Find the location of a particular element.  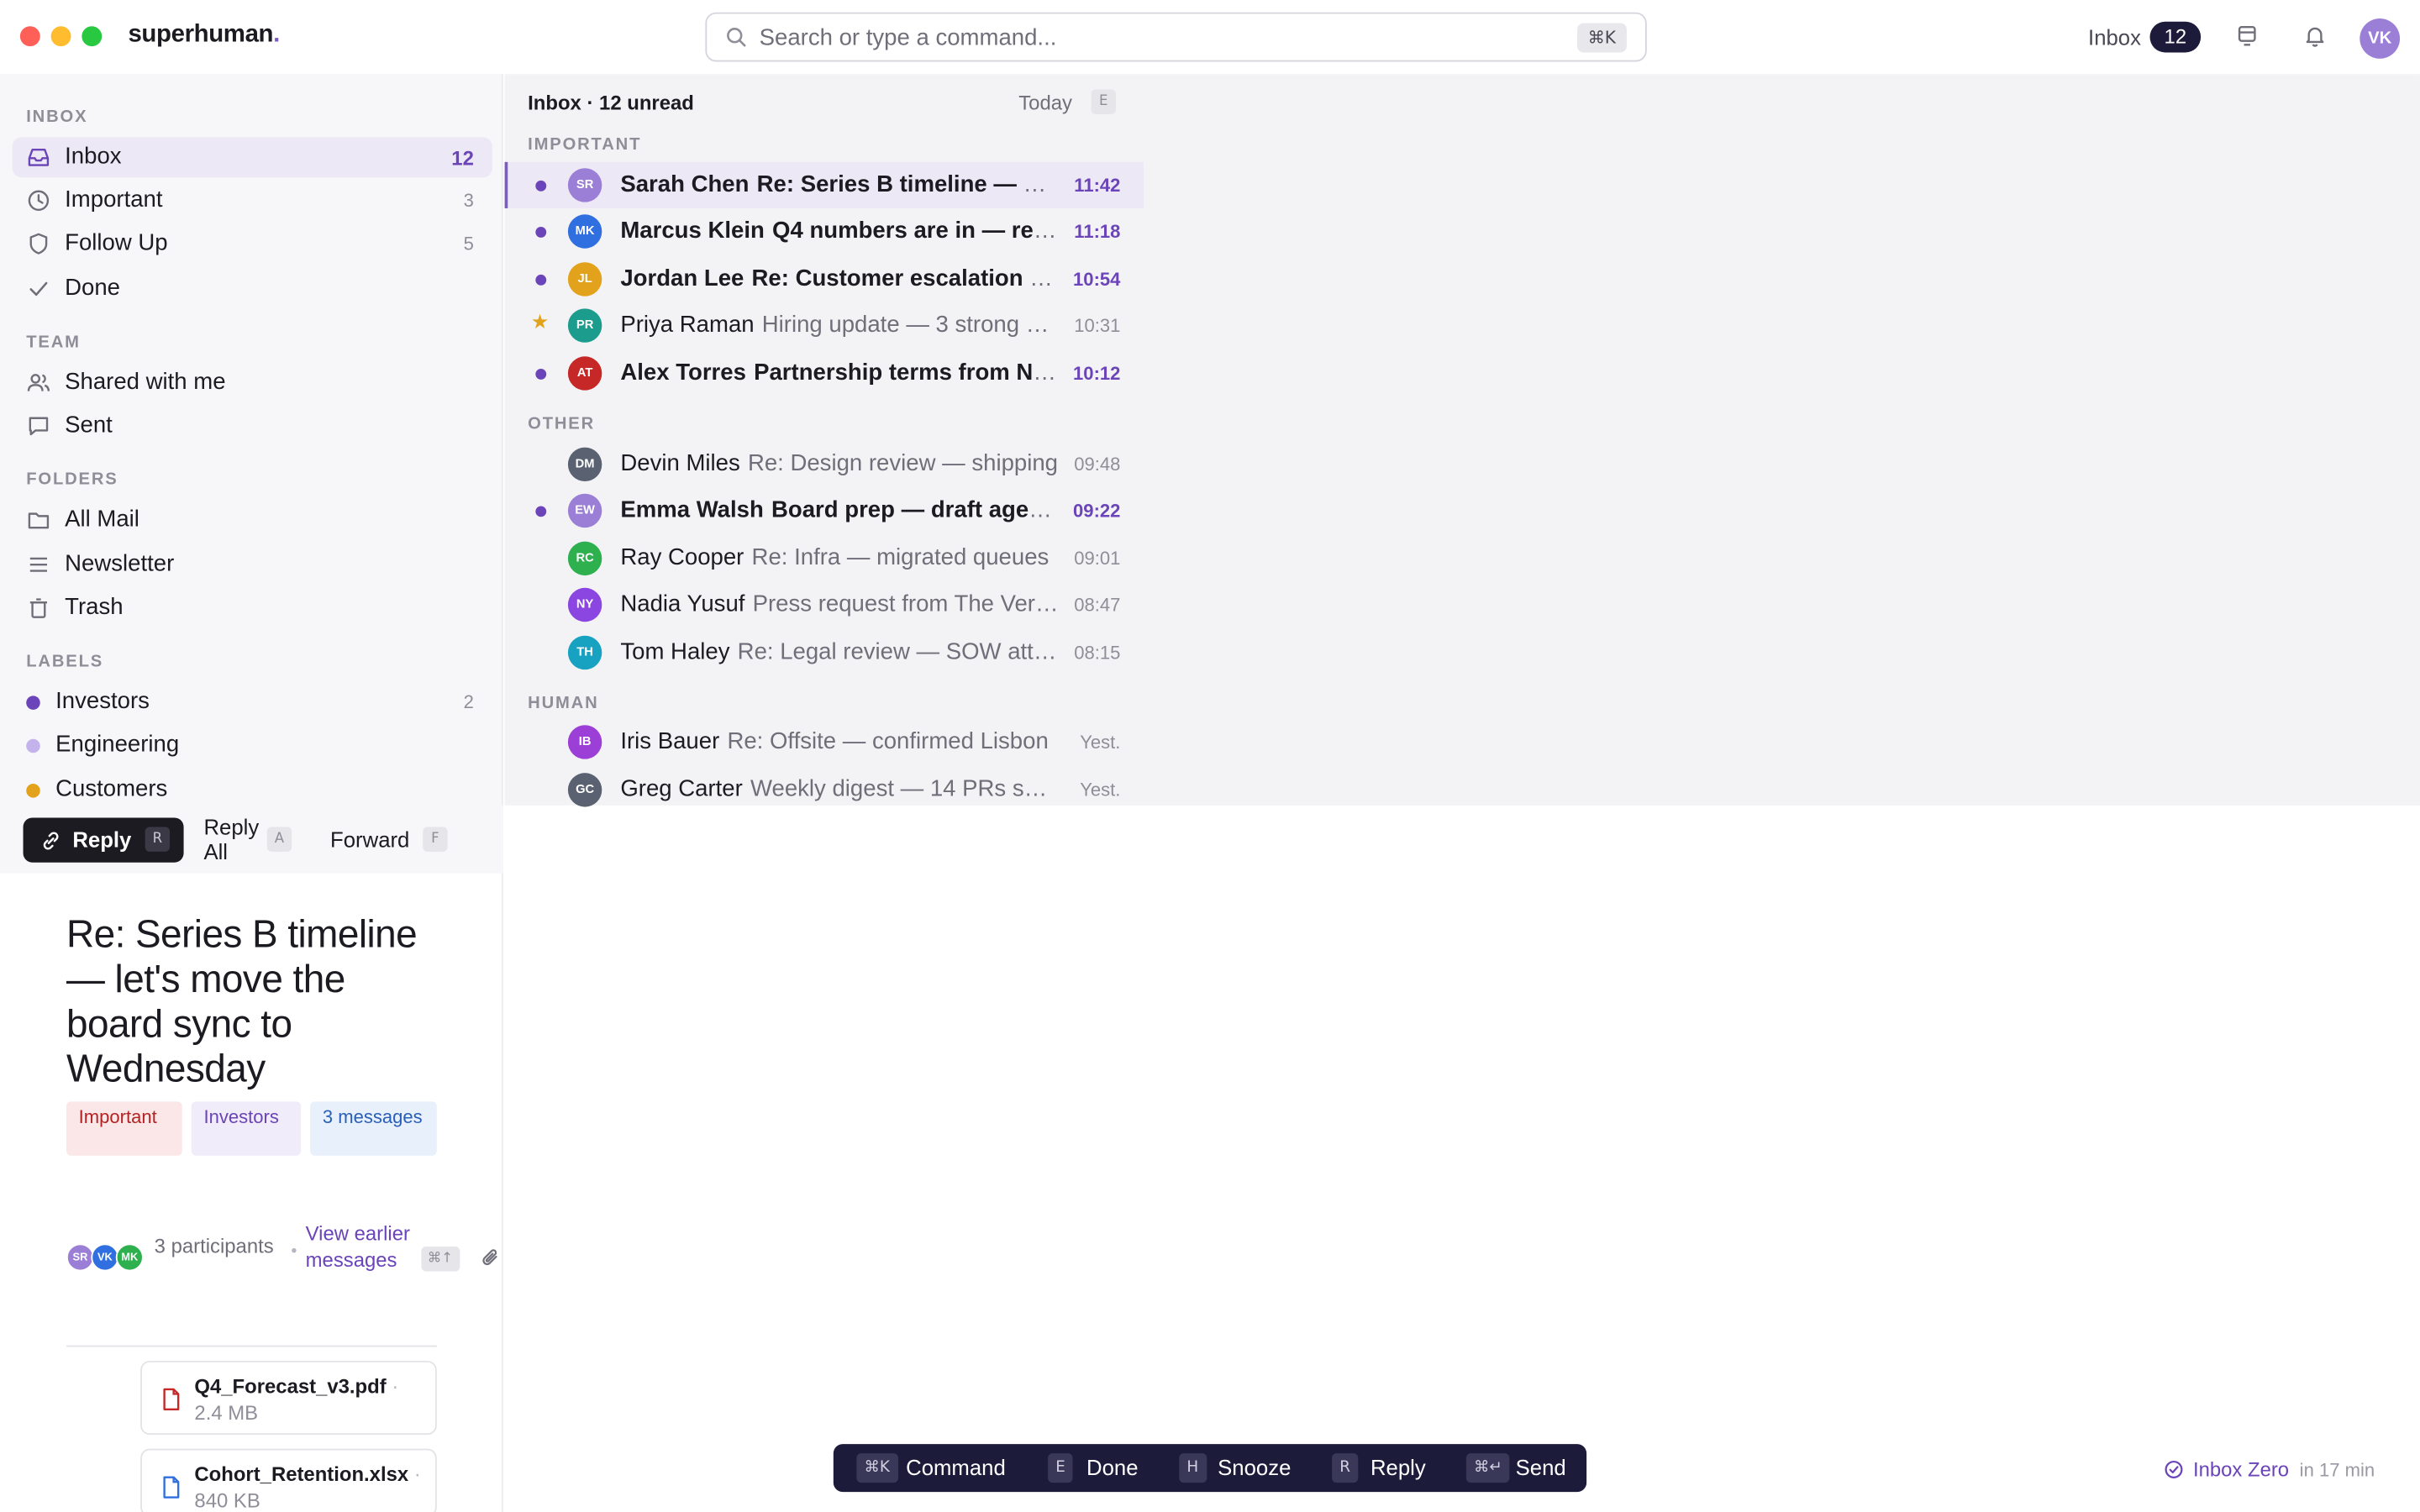

email-subject: Board prep — draft agenda is located at coordinates (915, 509).